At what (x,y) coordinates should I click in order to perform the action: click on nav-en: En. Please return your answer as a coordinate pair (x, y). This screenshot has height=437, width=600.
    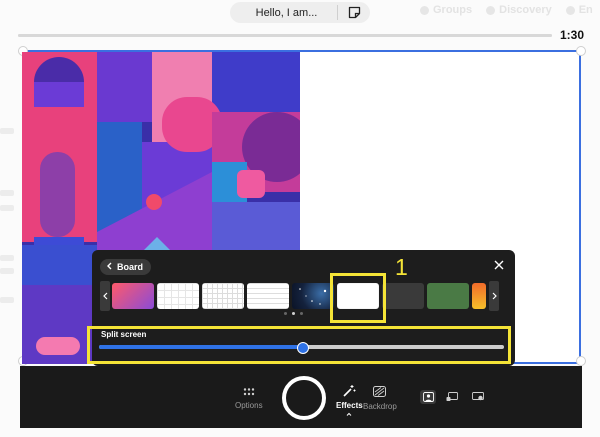
    Looking at the image, I should click on (579, 10).